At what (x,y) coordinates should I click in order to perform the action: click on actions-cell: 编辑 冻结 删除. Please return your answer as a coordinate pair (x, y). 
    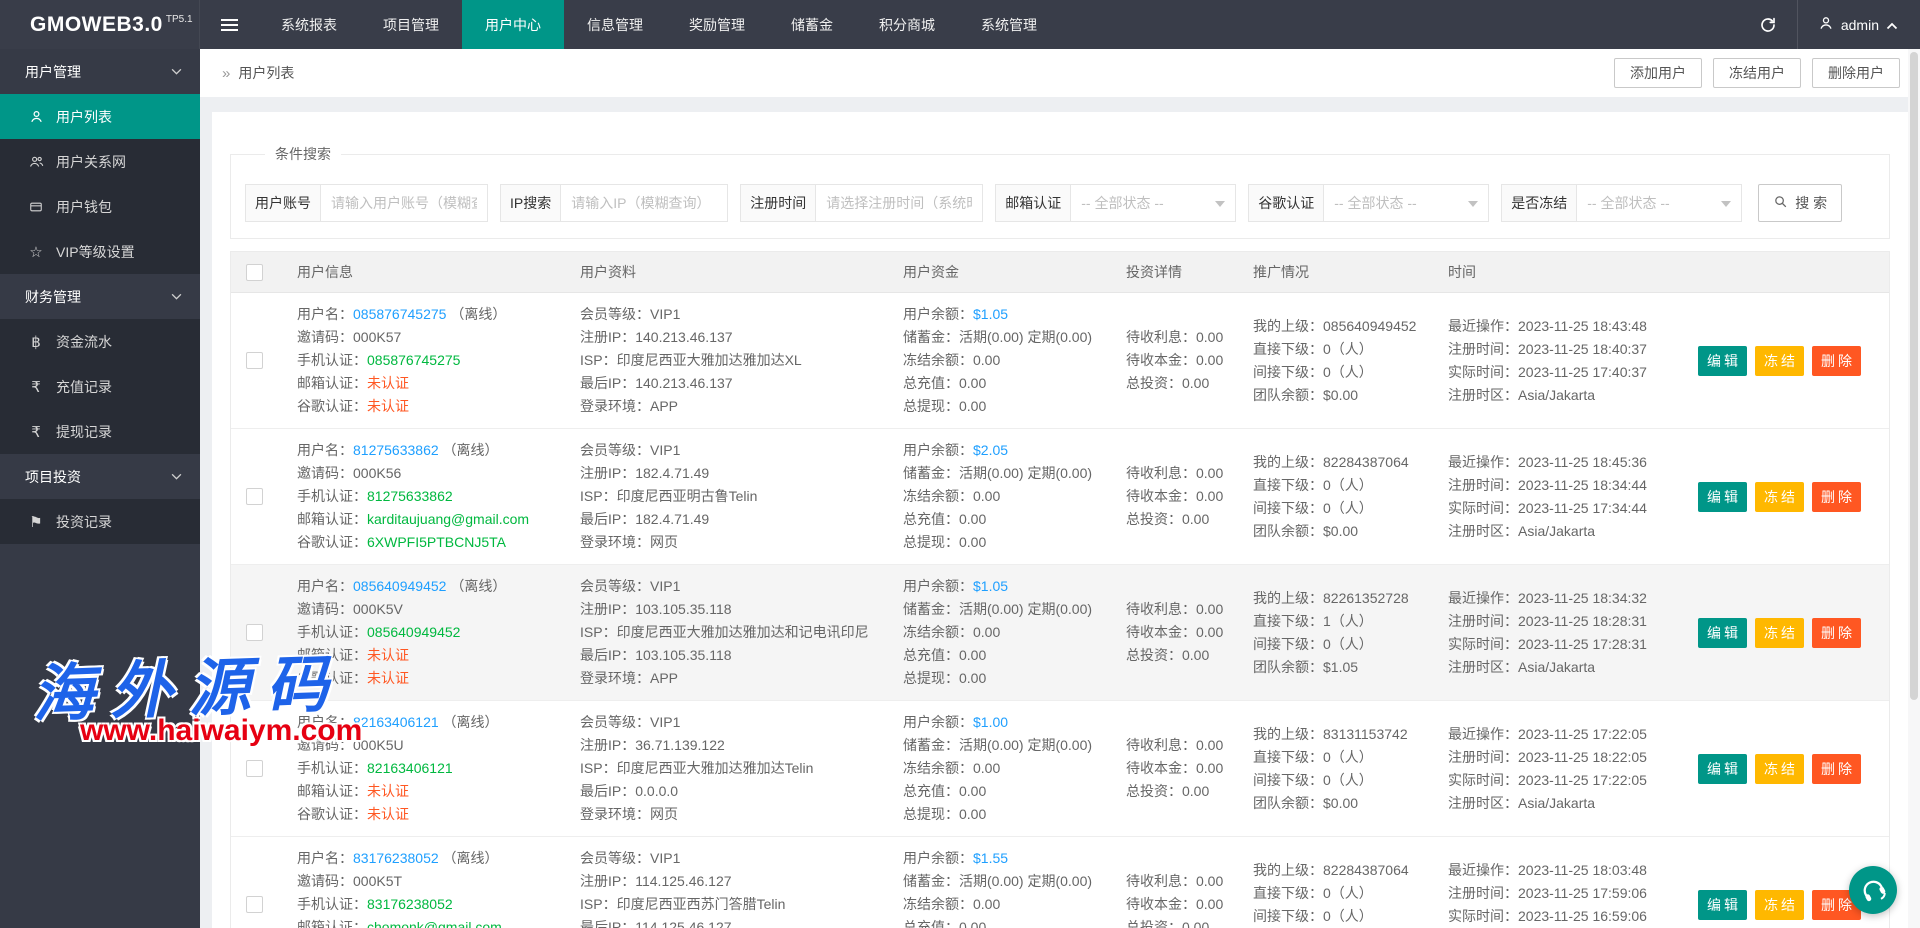
    Looking at the image, I should click on (1773, 360).